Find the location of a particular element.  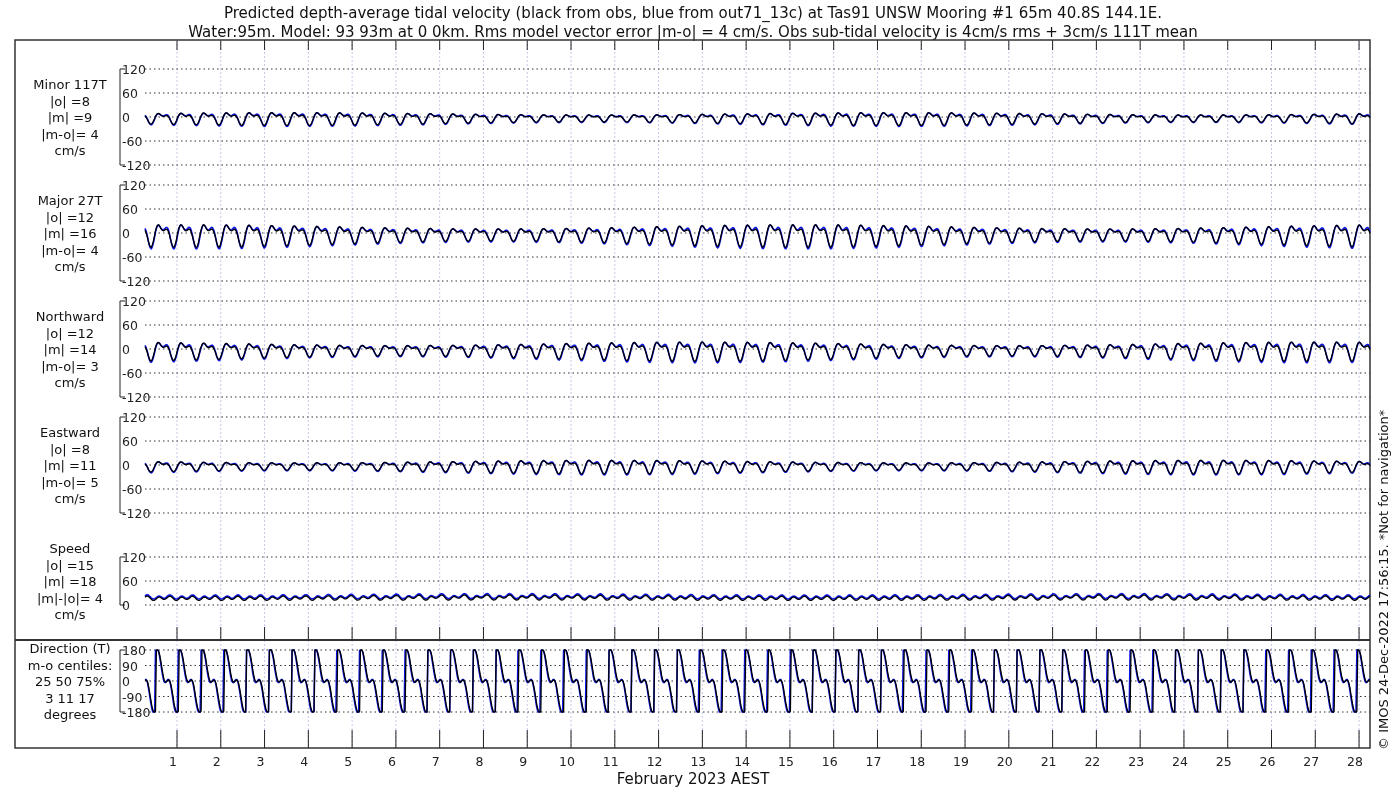

x-tick-label: 2 is located at coordinates (216, 761).